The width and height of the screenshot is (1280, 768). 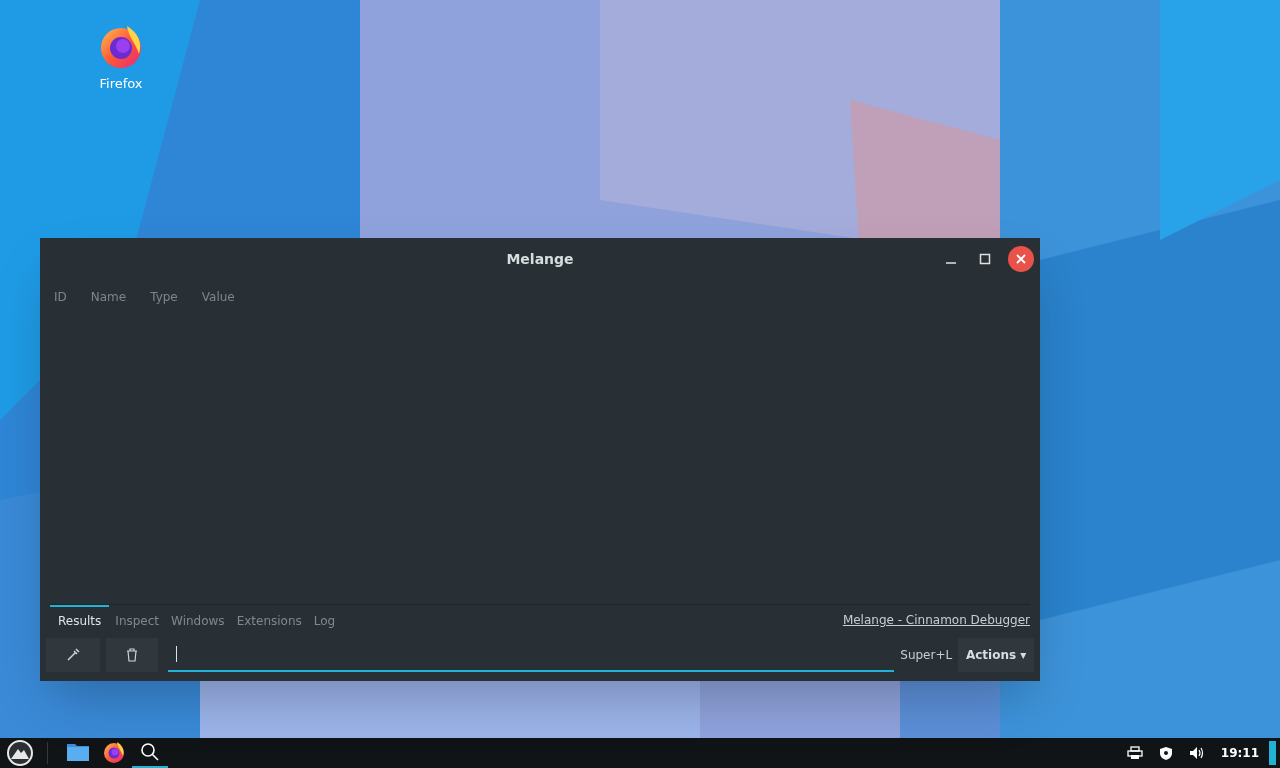 I want to click on tab: Results, so click(x=80, y=620).